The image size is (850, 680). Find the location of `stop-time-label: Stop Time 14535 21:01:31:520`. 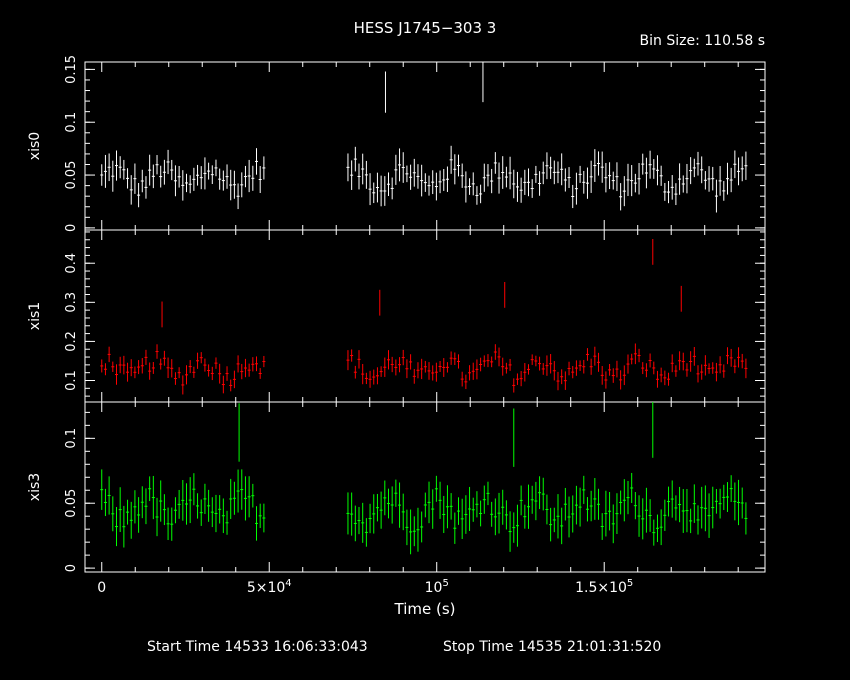

stop-time-label: Stop Time 14535 21:01:31:520 is located at coordinates (552, 647).